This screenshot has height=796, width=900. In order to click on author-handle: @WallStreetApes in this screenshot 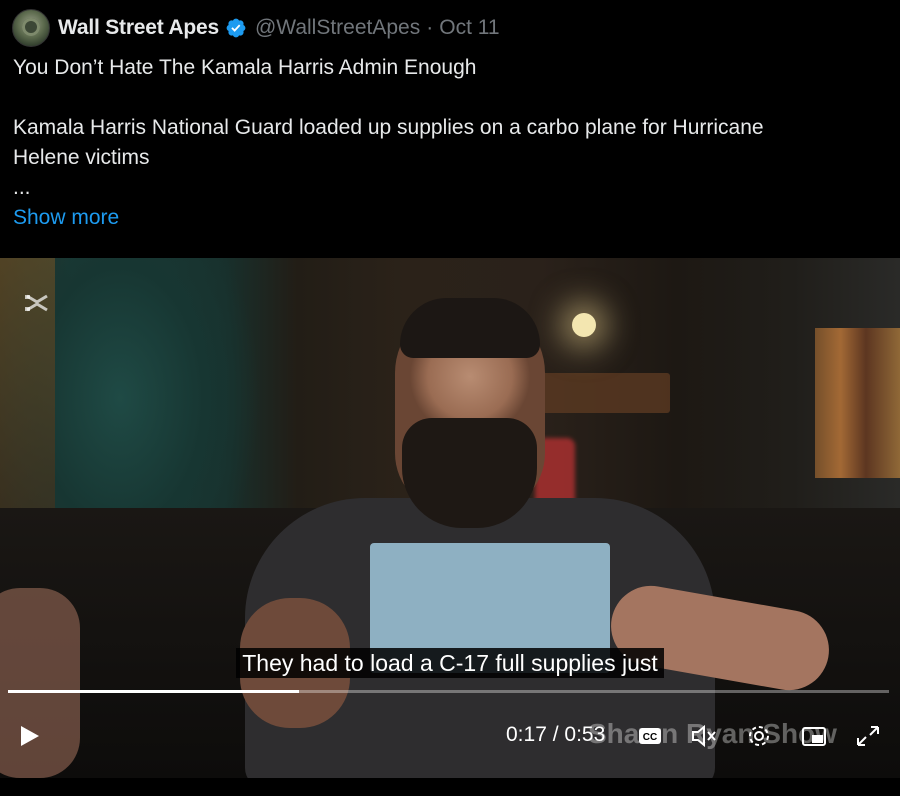, I will do `click(337, 28)`.